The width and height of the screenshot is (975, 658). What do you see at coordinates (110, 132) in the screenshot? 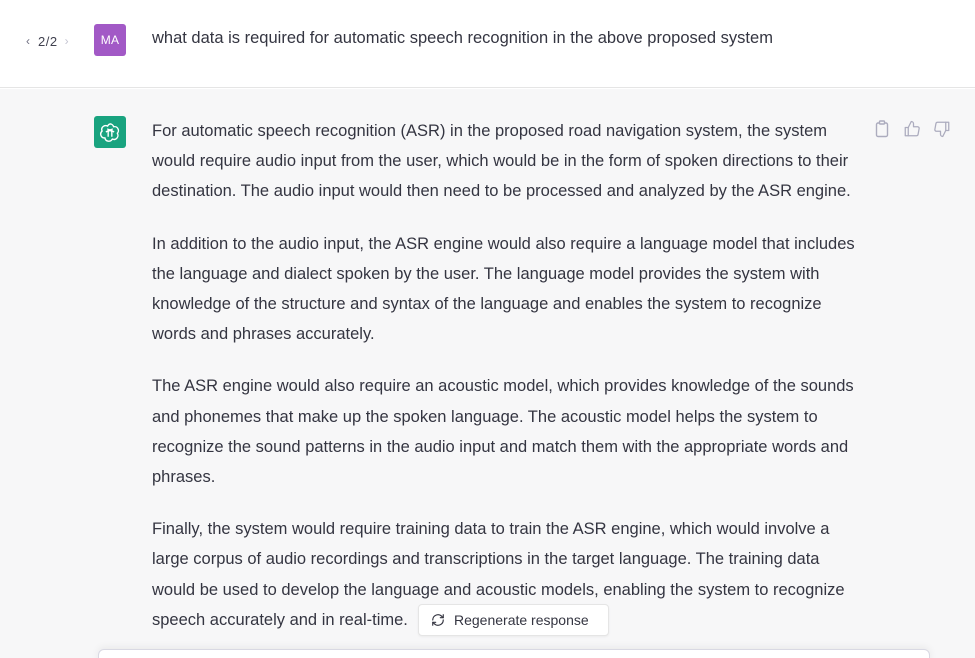
I see `openai-logo-icon` at bounding box center [110, 132].